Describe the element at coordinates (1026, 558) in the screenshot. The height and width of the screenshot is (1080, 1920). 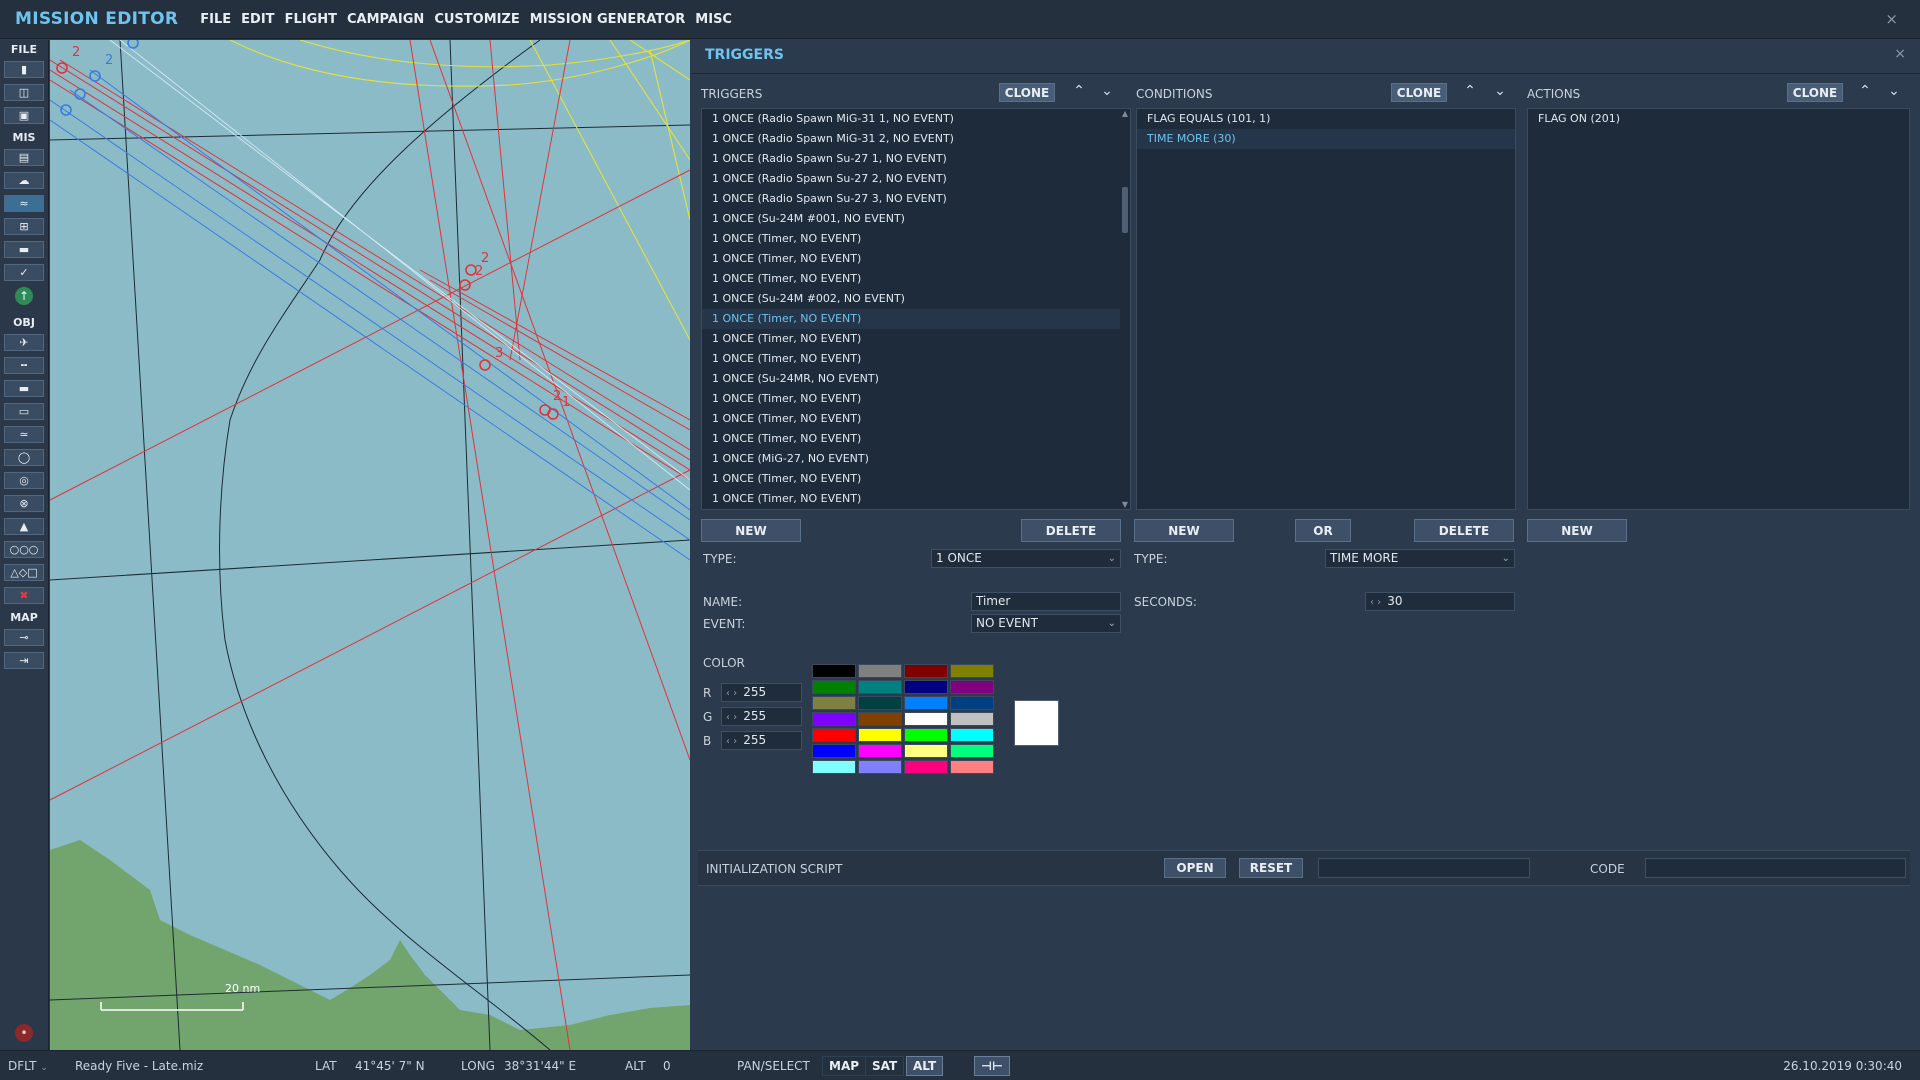
I see `trigger-type-select: 1 ONCE ⌄` at that location.